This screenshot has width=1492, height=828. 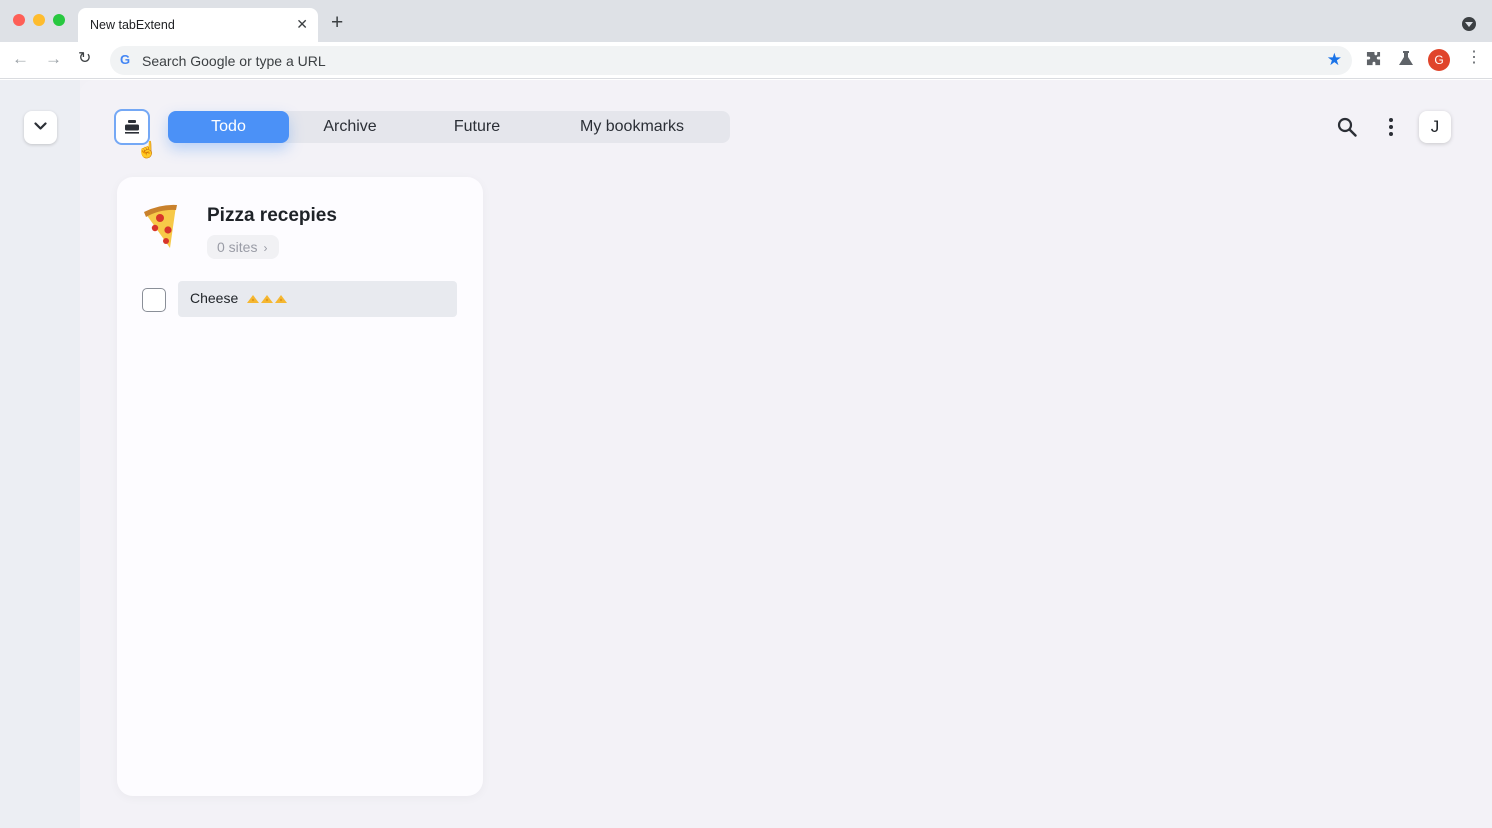 What do you see at coordinates (132, 25) in the screenshot?
I see `browser-tab-title: New tabExtend` at bounding box center [132, 25].